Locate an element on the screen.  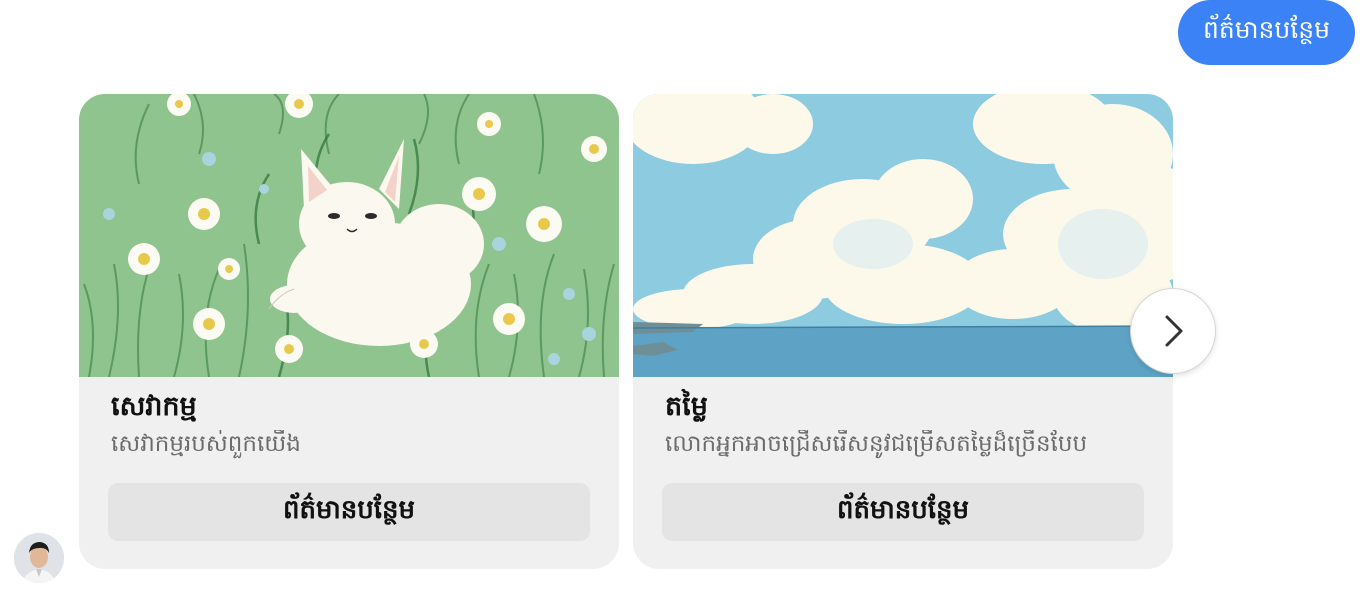
chevron-right-icon is located at coordinates (1174, 331).